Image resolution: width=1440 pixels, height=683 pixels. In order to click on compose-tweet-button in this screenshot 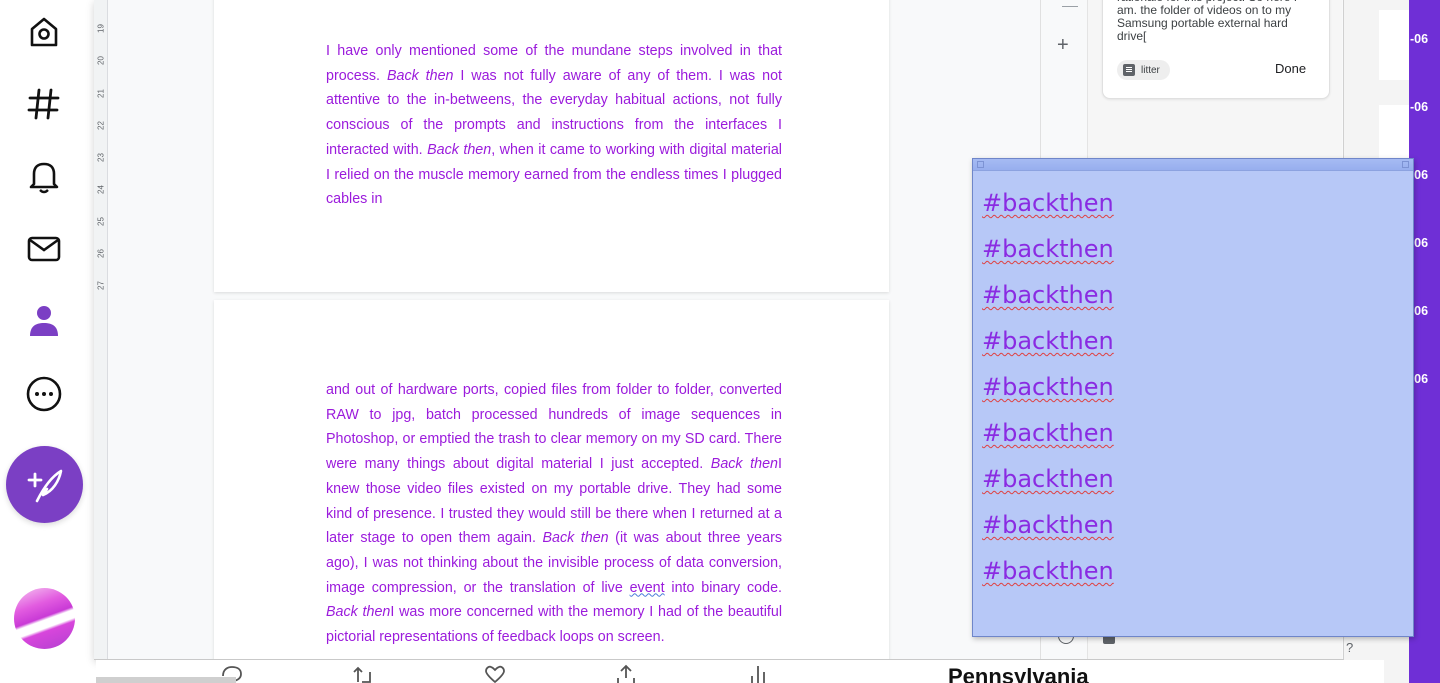, I will do `click(44, 484)`.